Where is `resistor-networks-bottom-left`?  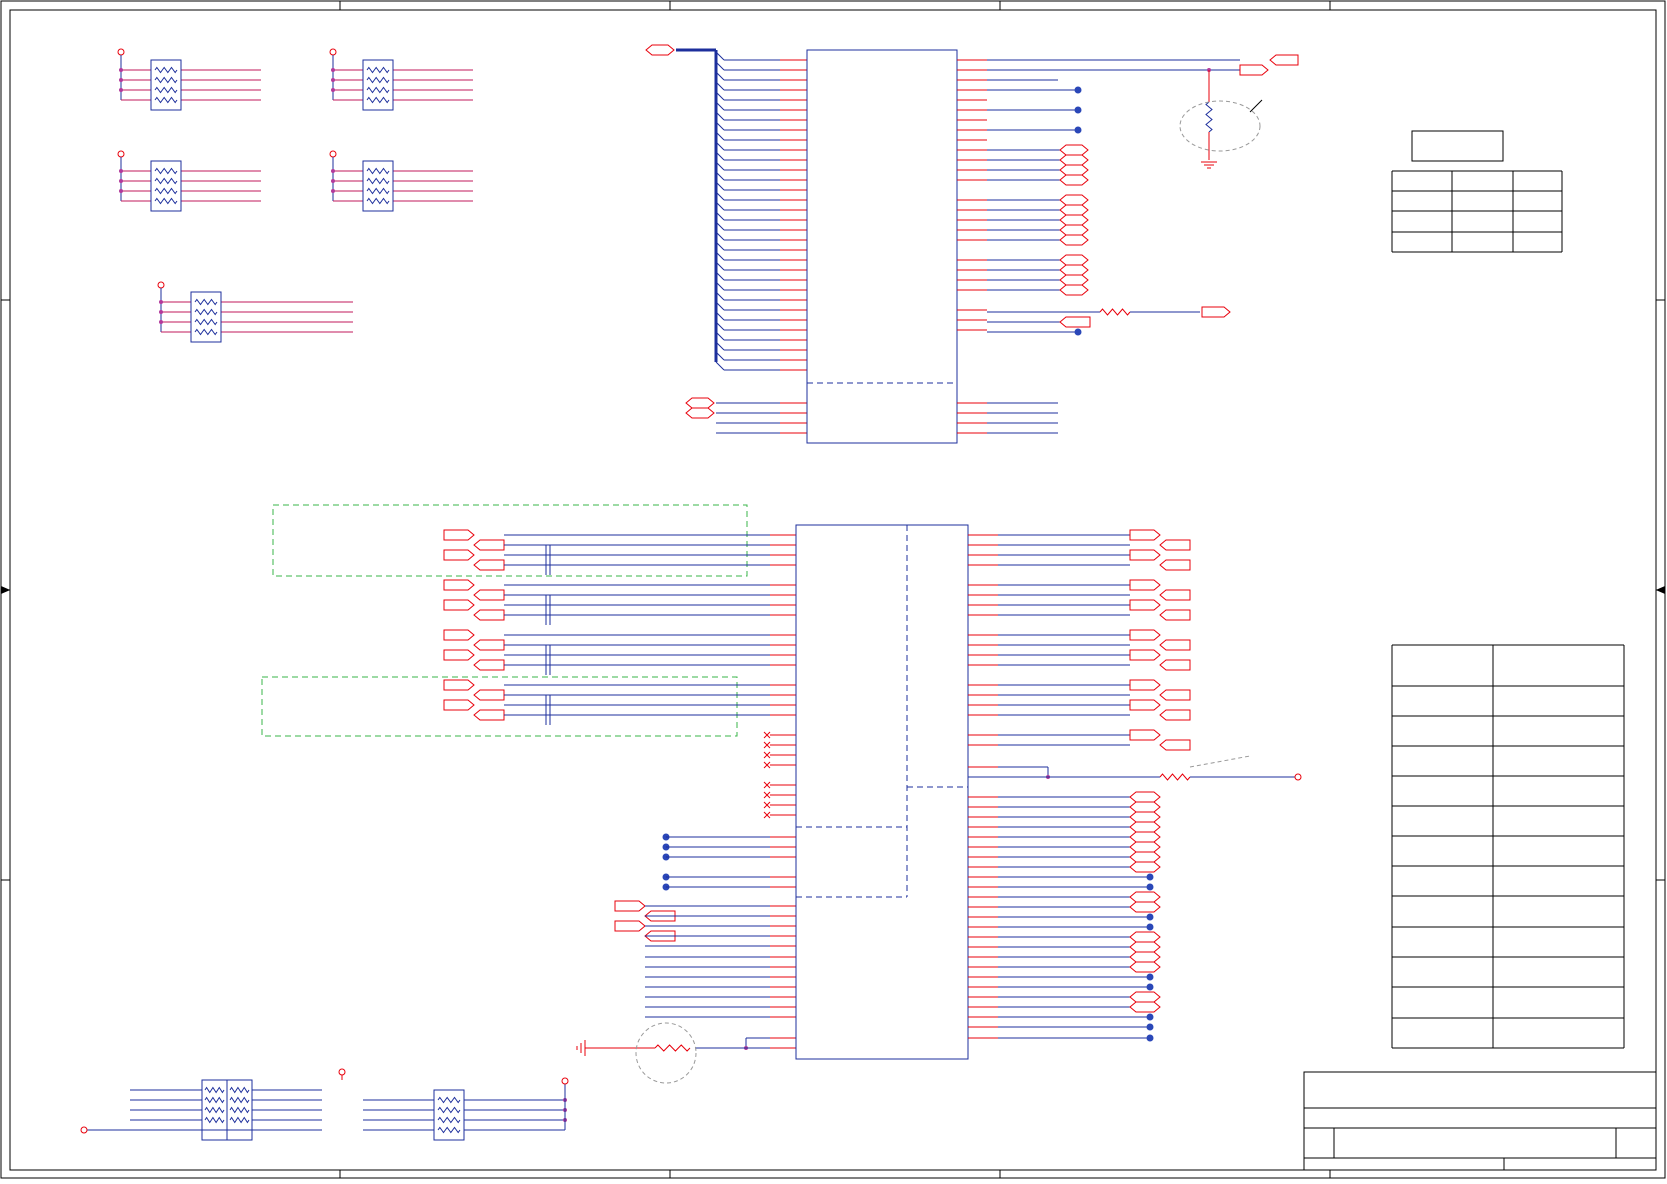
resistor-networks-bottom-left is located at coordinates (324, 1104).